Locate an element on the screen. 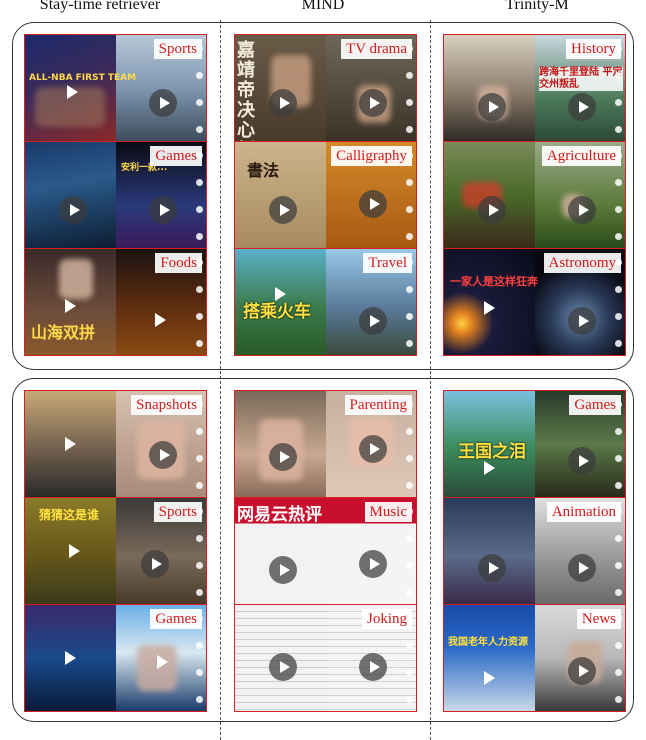 The height and width of the screenshot is (740, 646). video-panel-music: 网易云热评 Music is located at coordinates (325, 551).